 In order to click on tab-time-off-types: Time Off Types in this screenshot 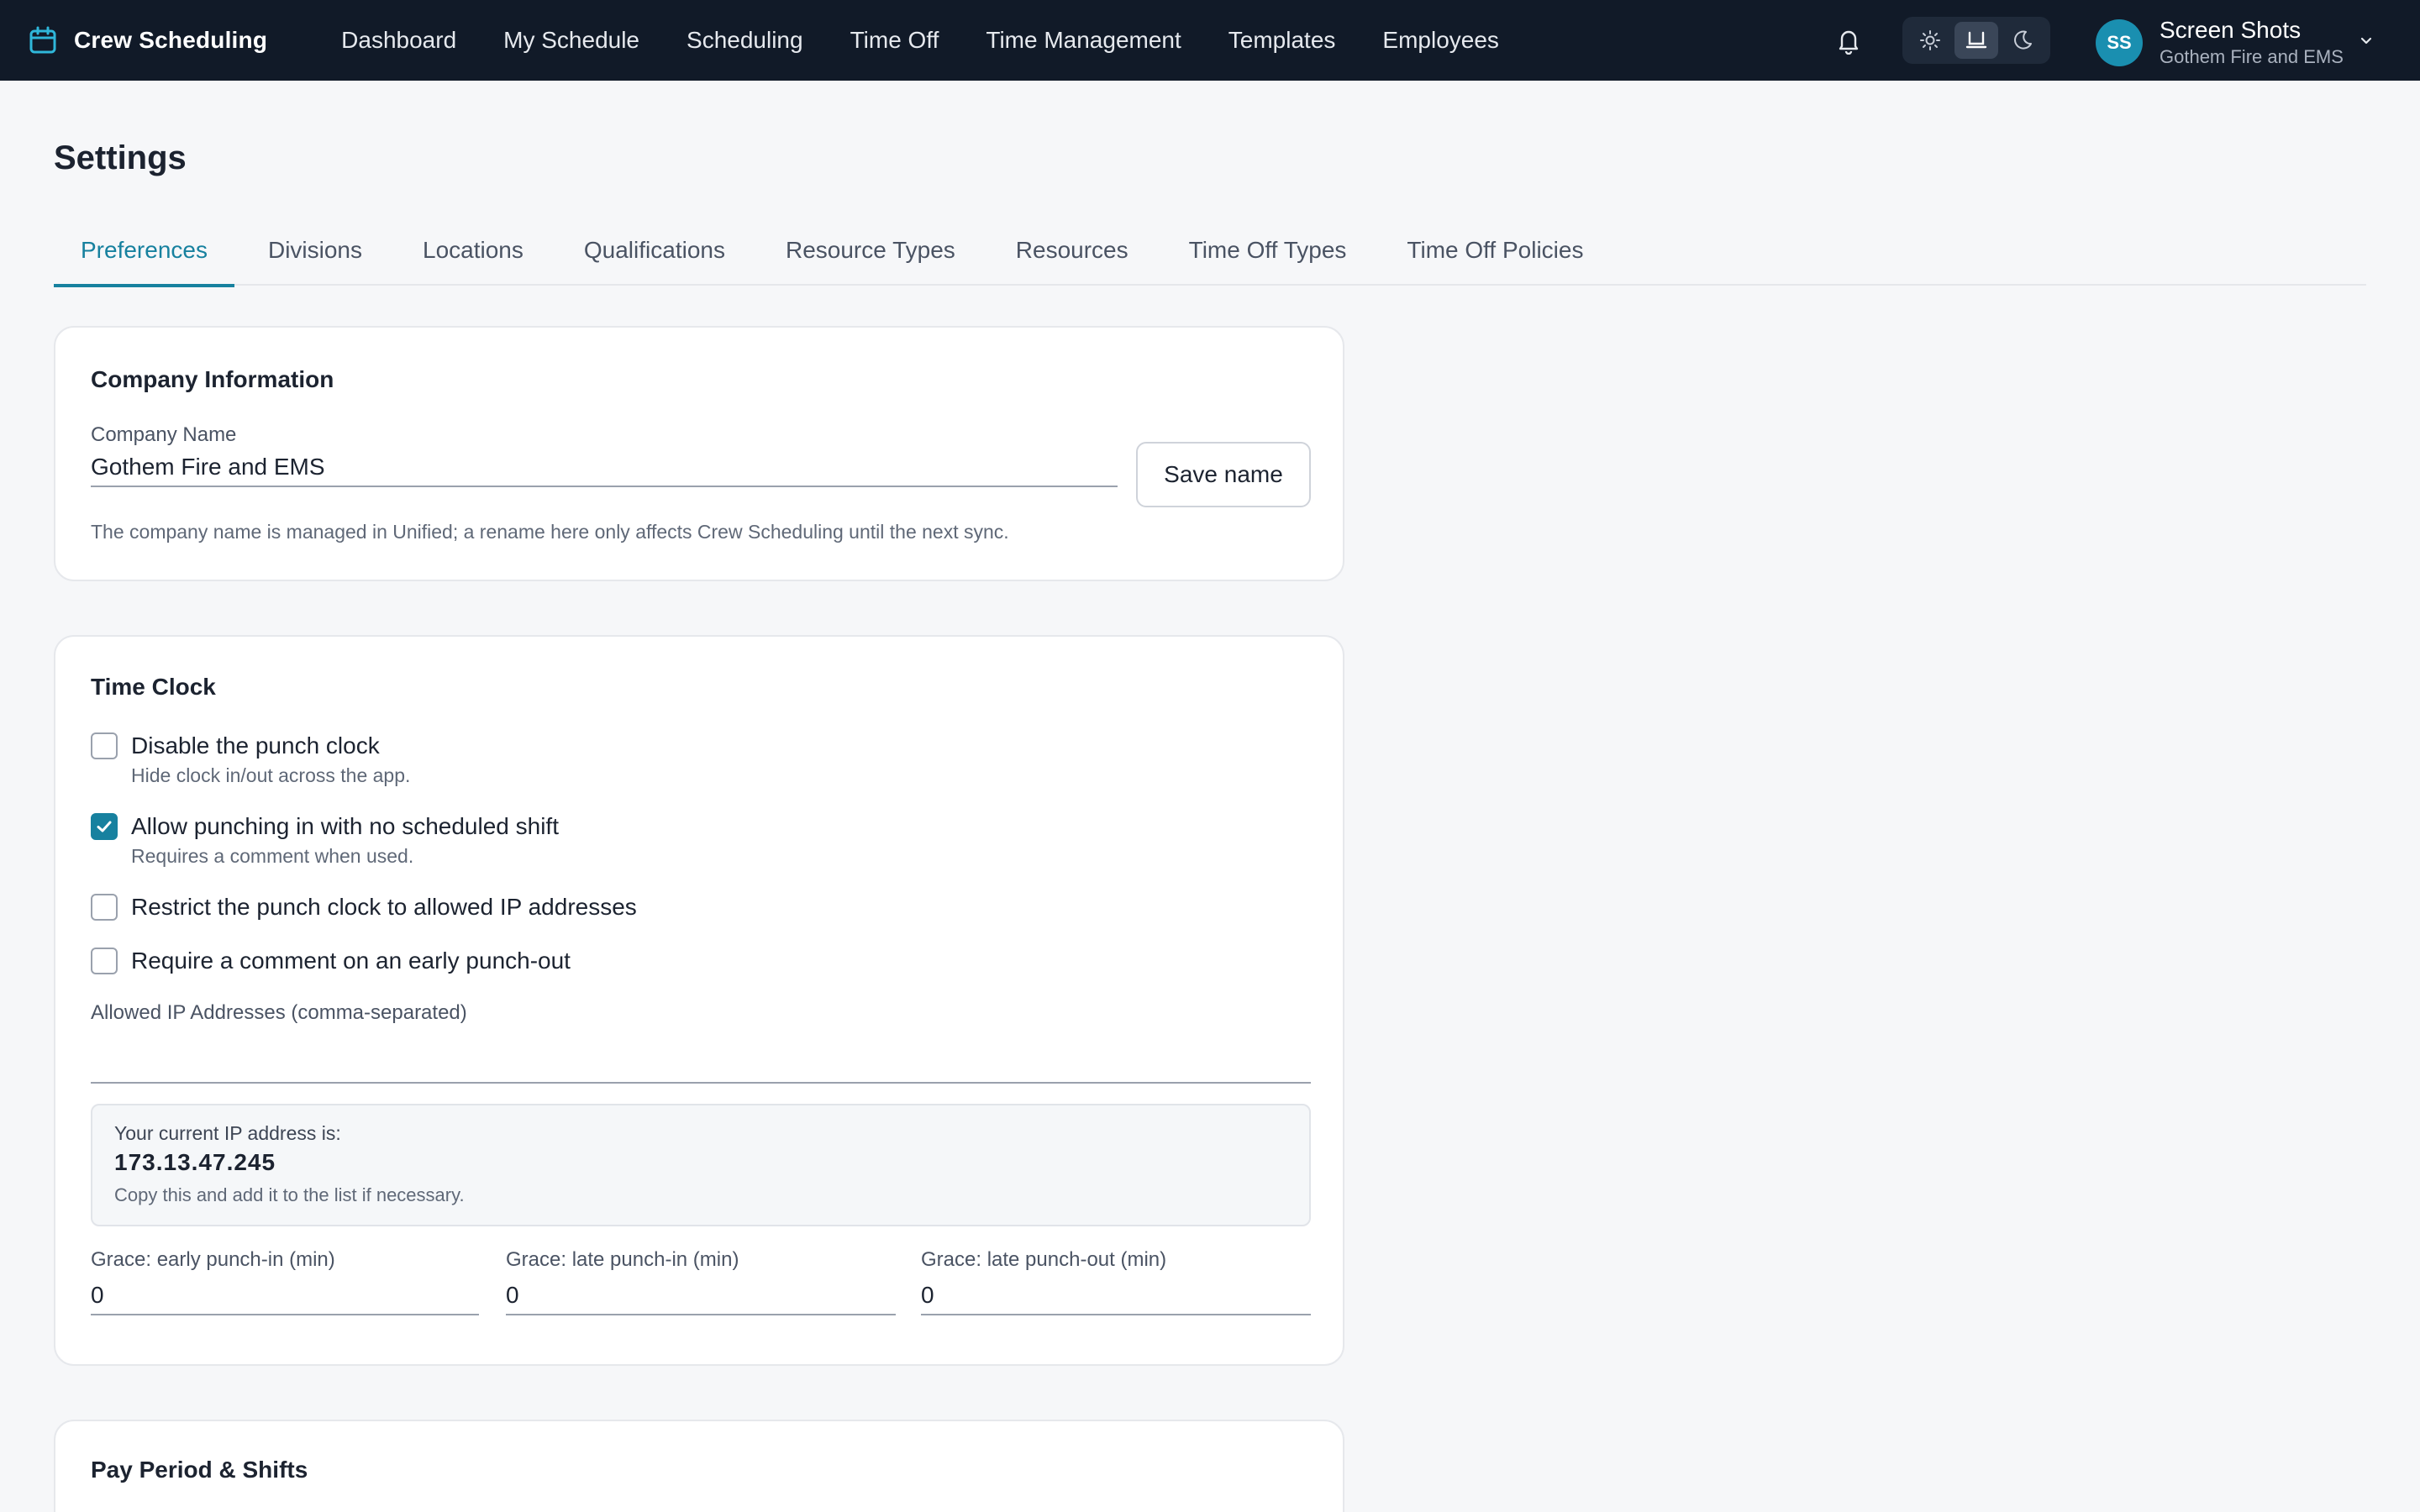, I will do `click(1268, 257)`.